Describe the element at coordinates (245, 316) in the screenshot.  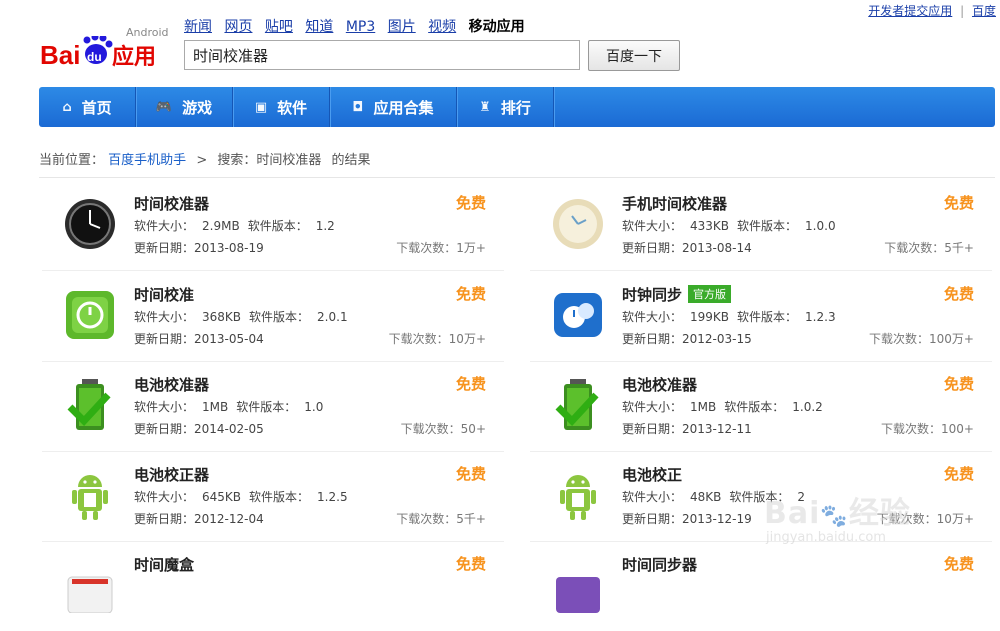
I see `app-info: 软件大小： 368KB 软件版本： 2.0.1` at that location.